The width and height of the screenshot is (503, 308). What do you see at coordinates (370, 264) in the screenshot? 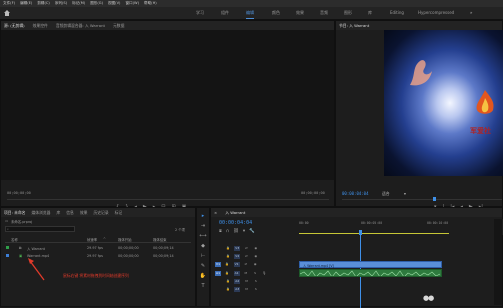
I see `video-clip: 入 Warrant.mp4 [V]` at bounding box center [370, 264].